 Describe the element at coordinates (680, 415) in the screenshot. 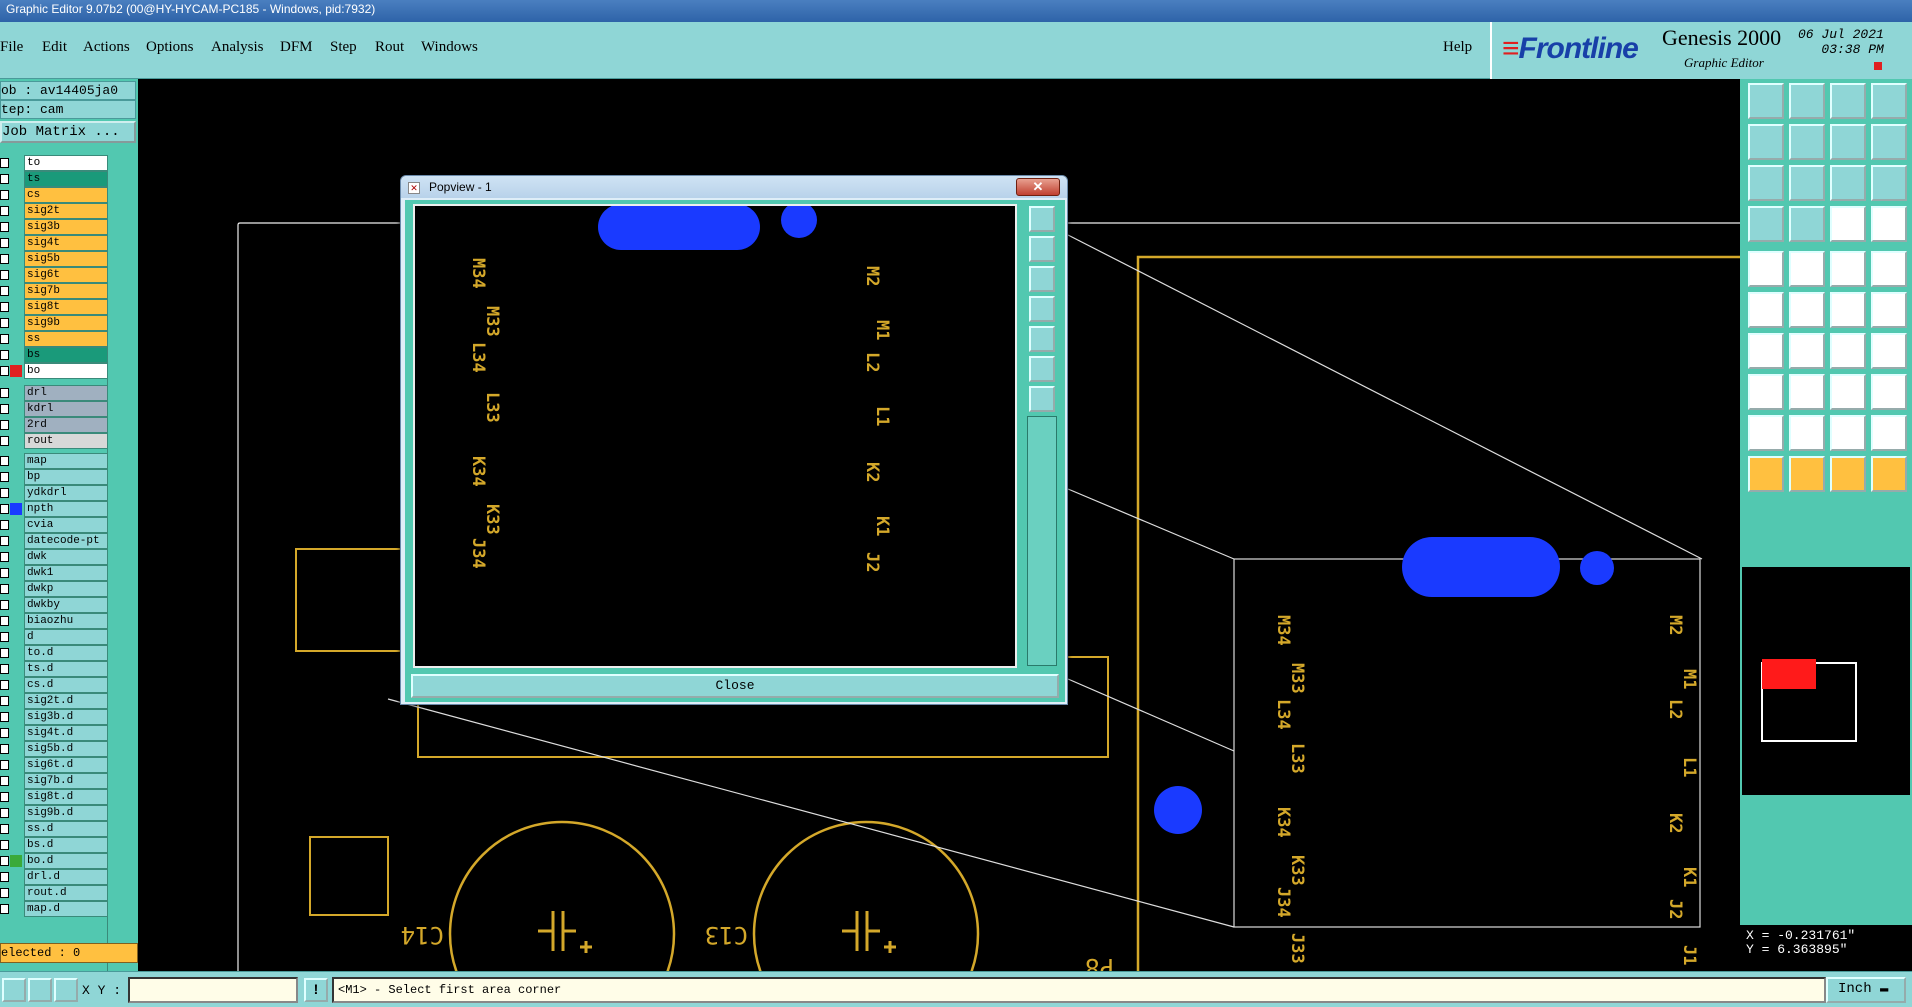

I see `popview-labels: M34 M33 L34 L33 K34 K33 J34 M2 M1 L2 L1 K2 K1 J2` at that location.